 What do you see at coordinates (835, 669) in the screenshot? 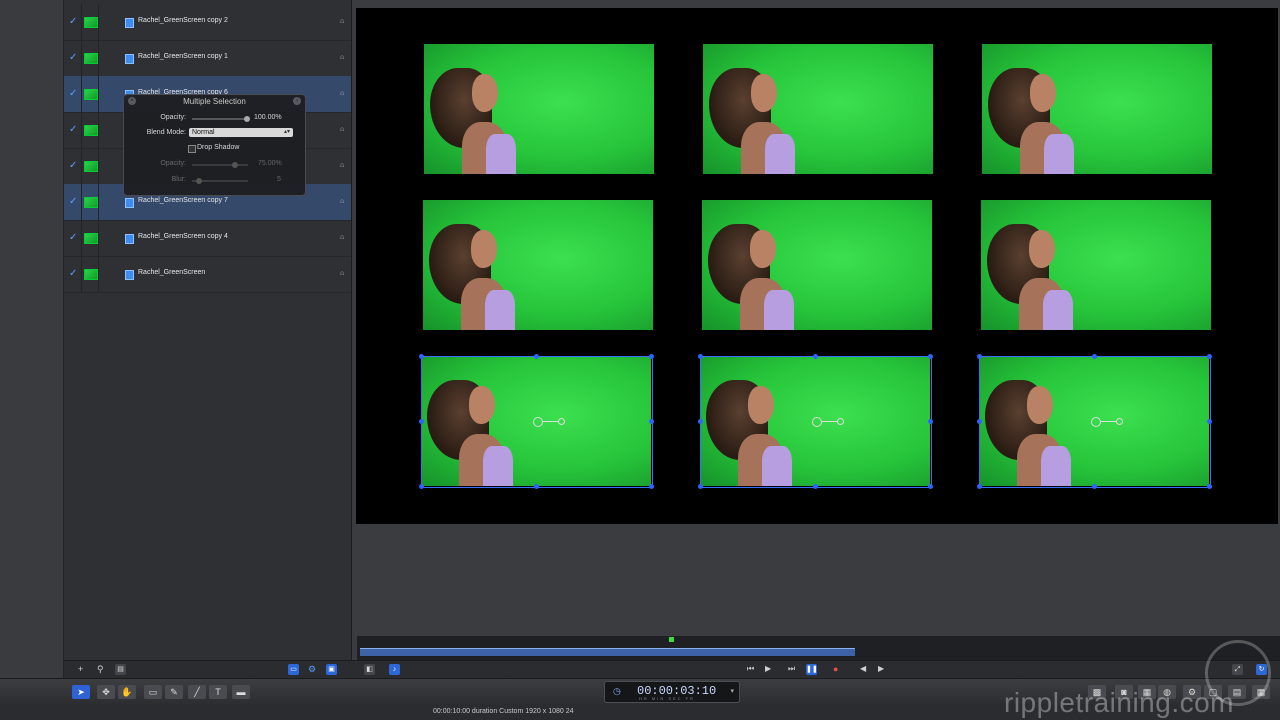
I see `record-icon: ●` at bounding box center [835, 669].